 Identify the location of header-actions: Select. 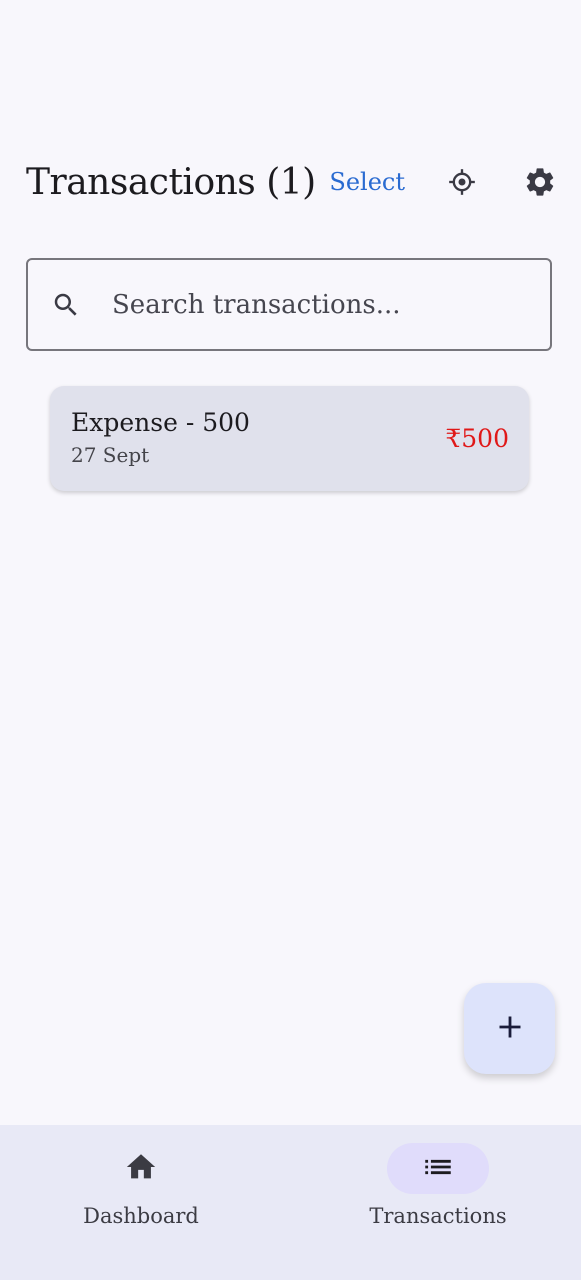
(444, 182).